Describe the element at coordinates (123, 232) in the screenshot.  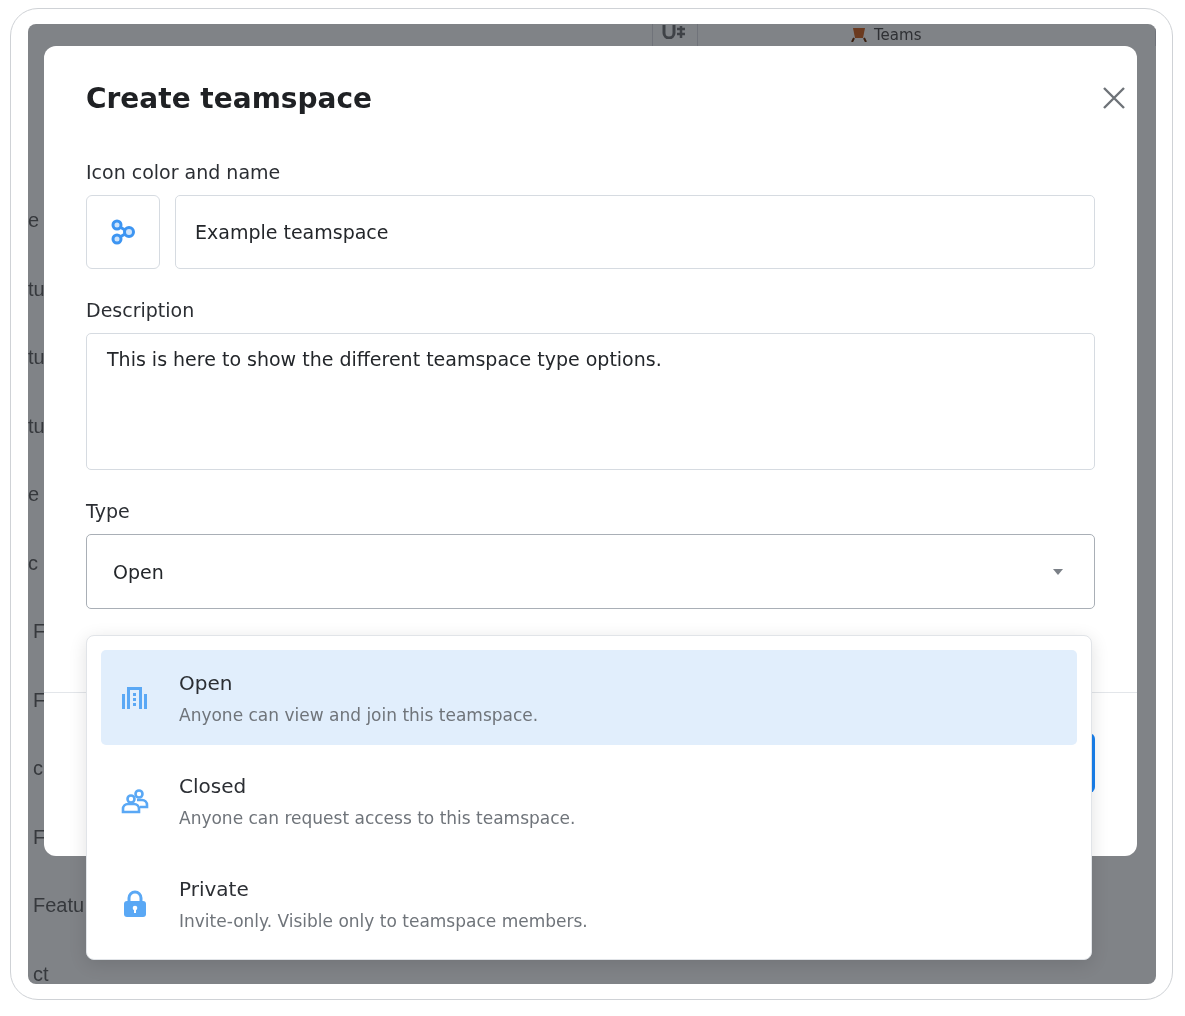
I see `icon-picker-button` at that location.